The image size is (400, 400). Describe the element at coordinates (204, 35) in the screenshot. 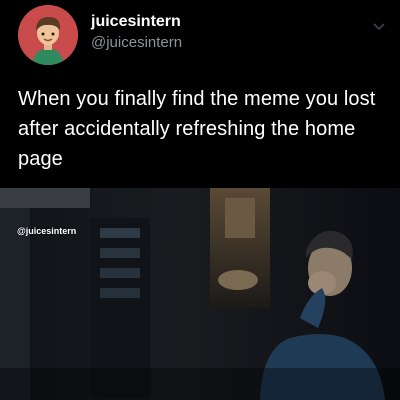

I see `tweet-header: juicesintern @juicesintern` at that location.